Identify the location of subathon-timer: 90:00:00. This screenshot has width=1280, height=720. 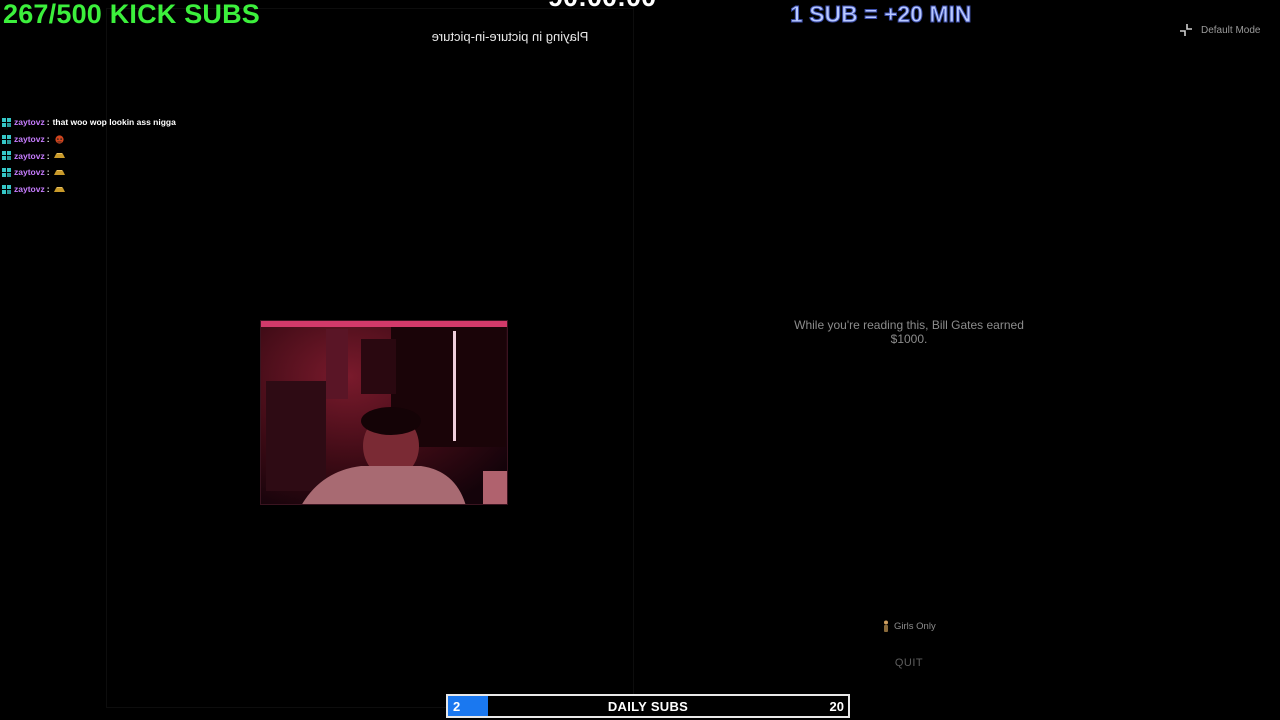
(602, 6).